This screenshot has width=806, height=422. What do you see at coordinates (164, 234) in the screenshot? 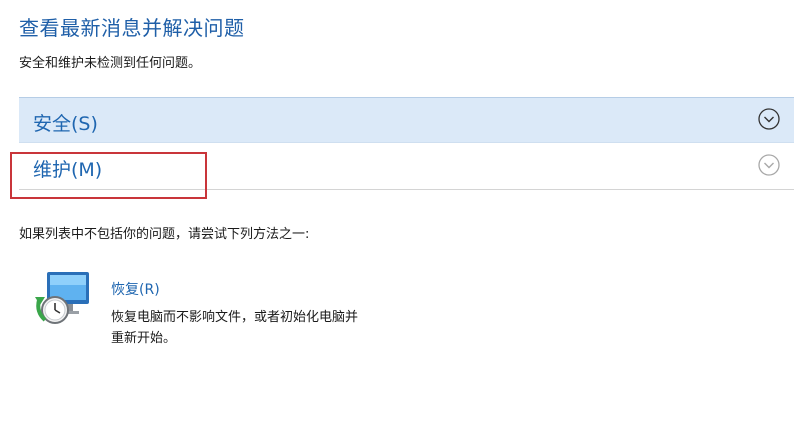
I see `hint-text: 如果列表中不包括你的问题，请尝试下列方法之一:` at bounding box center [164, 234].